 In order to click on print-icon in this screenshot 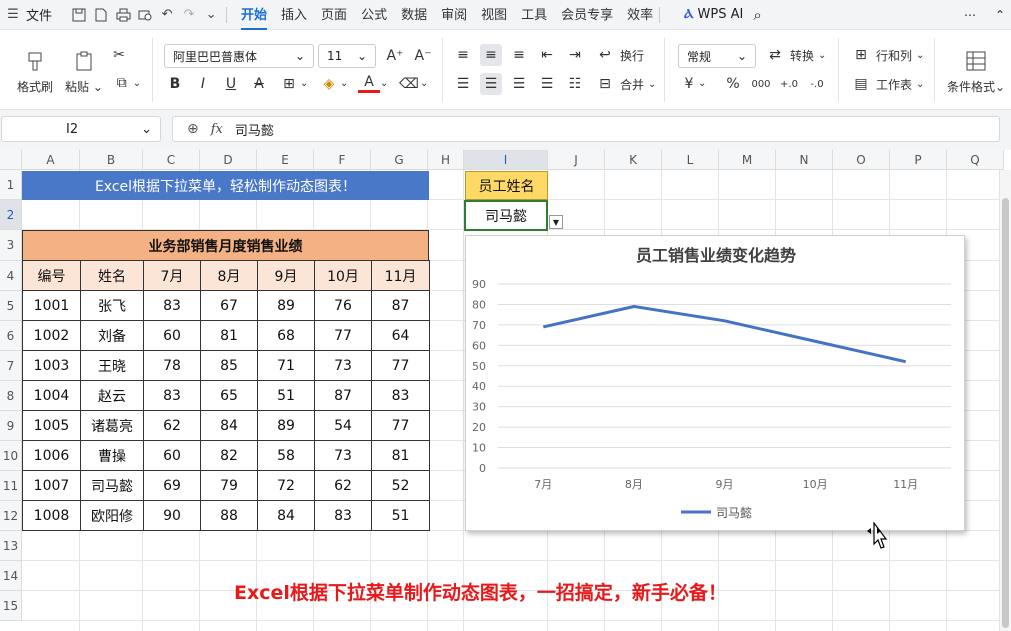, I will do `click(123, 15)`.